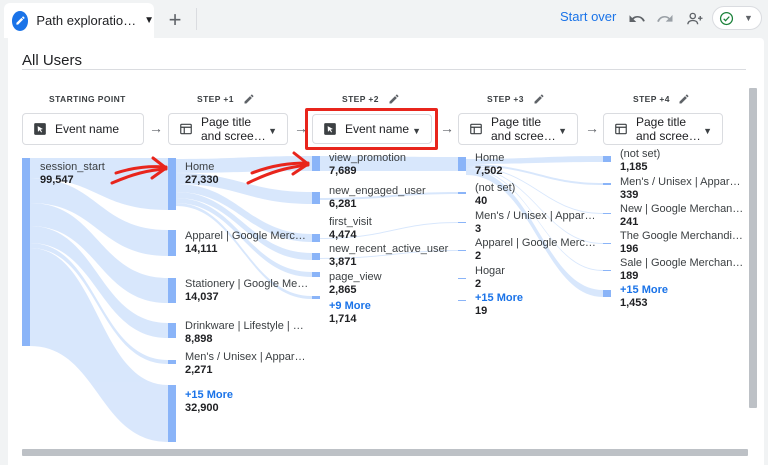 The width and height of the screenshot is (768, 465). Describe the element at coordinates (201, 249) in the screenshot. I see `node-value: 14,111` at that location.